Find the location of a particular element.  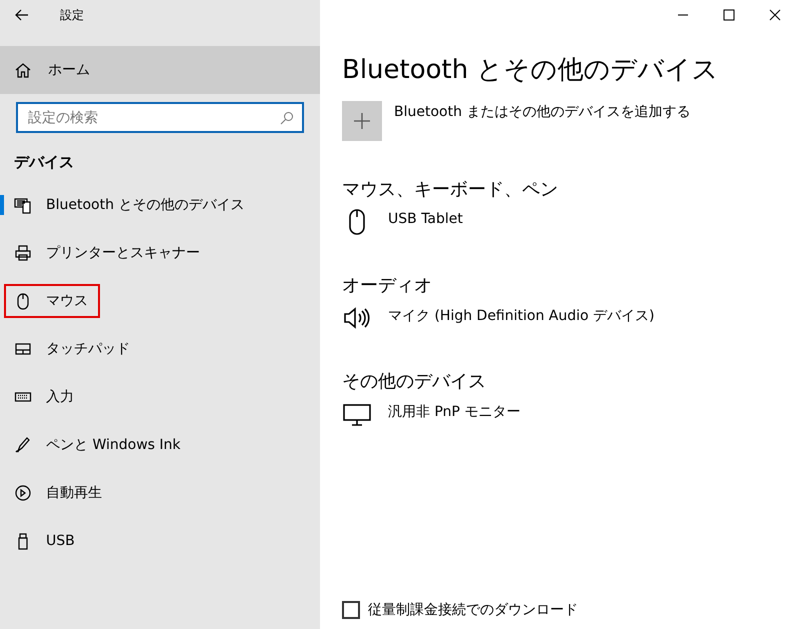

sidebar-item: タッチパッド is located at coordinates (73, 349).